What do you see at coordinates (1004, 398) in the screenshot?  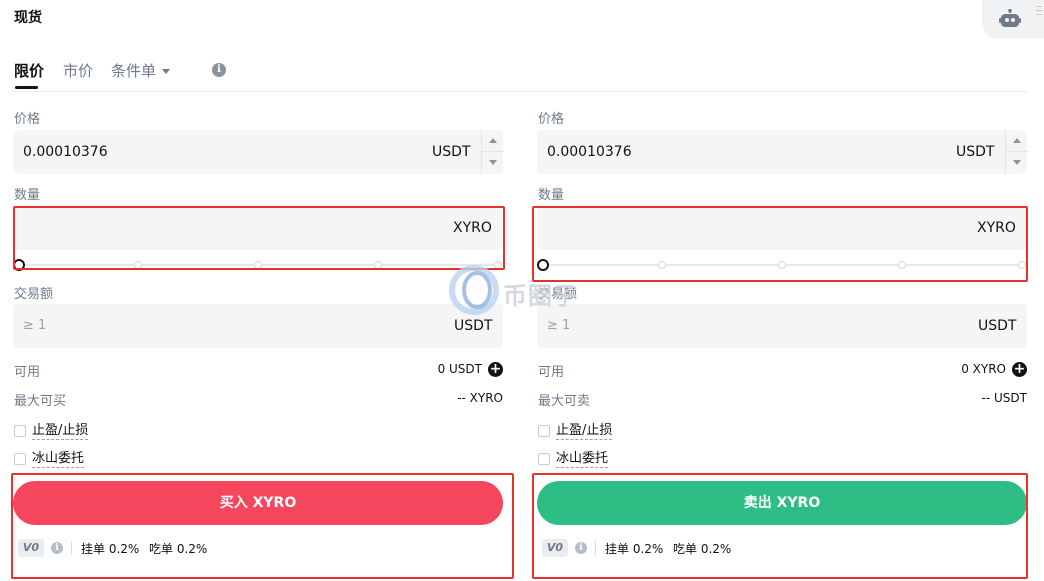 I see `max-sell-value: -- USDT` at bounding box center [1004, 398].